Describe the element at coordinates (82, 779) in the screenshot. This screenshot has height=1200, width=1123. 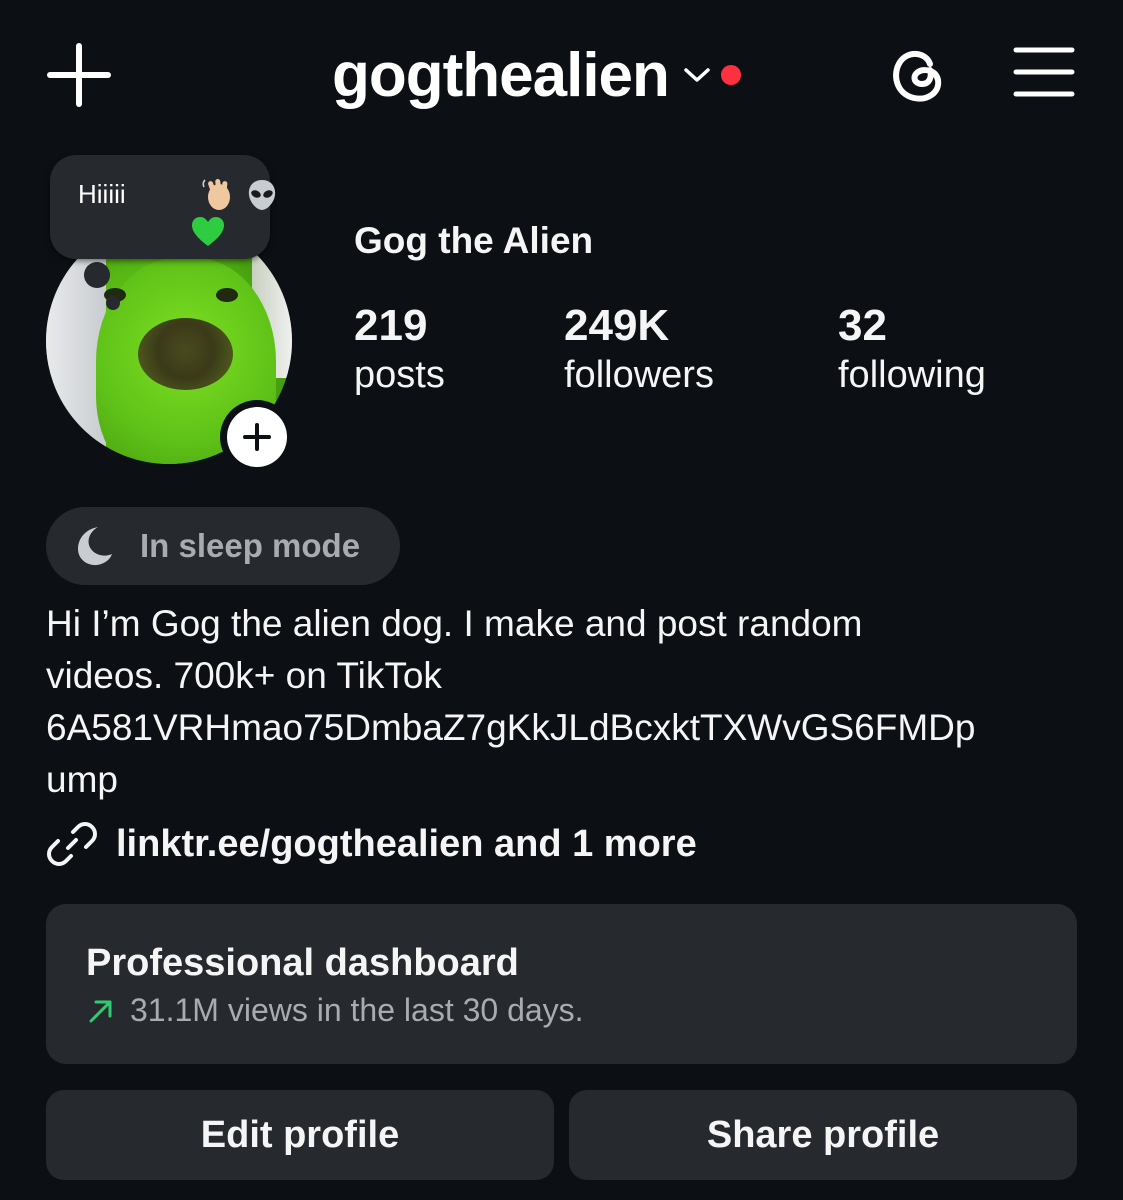
I see `bio-line: ump` at that location.